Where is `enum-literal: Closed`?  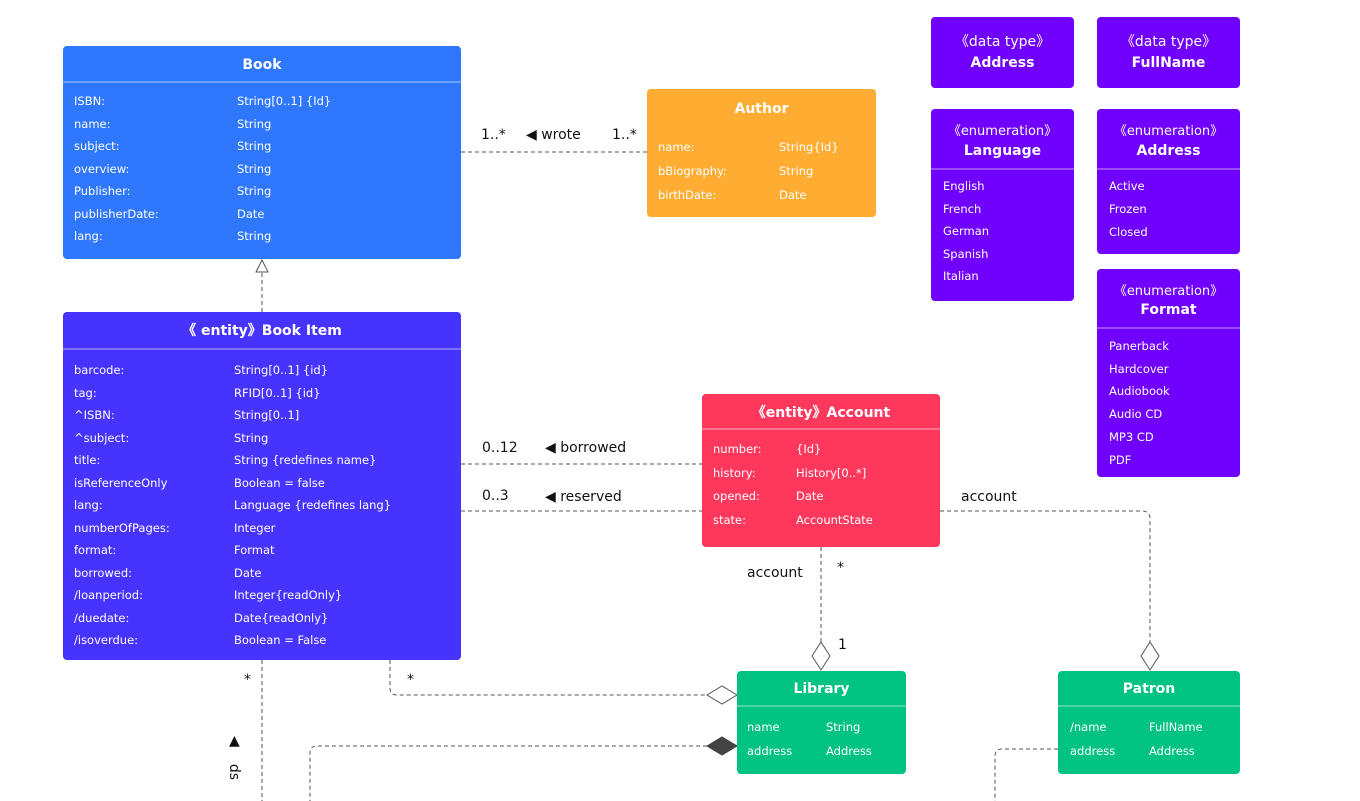
enum-literal: Closed is located at coordinates (1128, 232).